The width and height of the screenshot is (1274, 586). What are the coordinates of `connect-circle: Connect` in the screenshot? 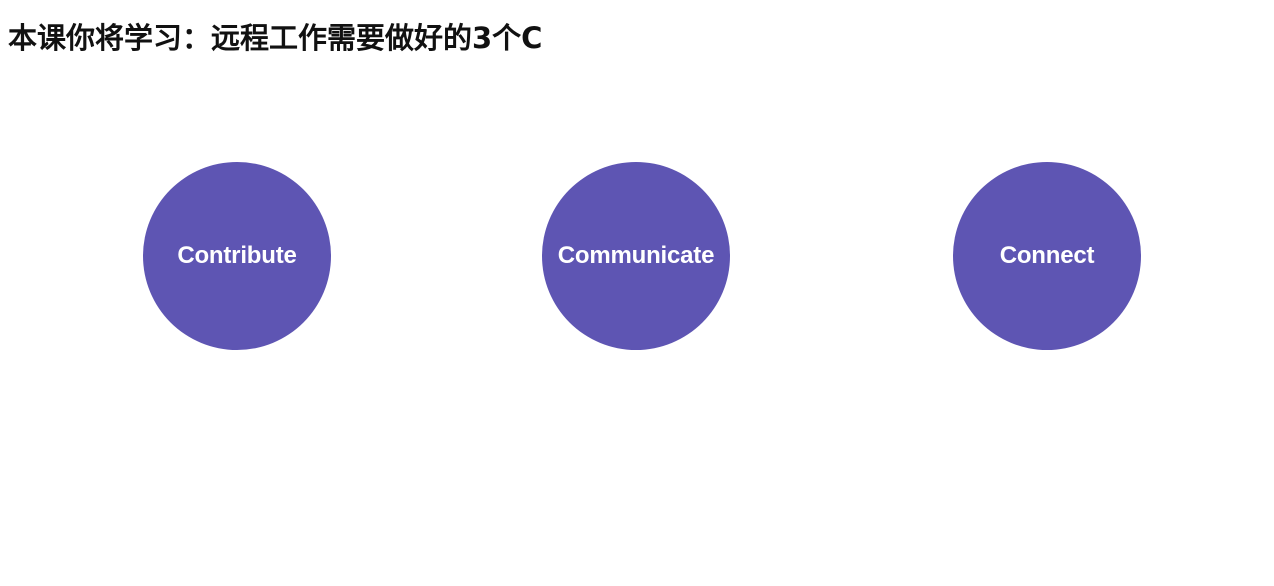 It's located at (1047, 256).